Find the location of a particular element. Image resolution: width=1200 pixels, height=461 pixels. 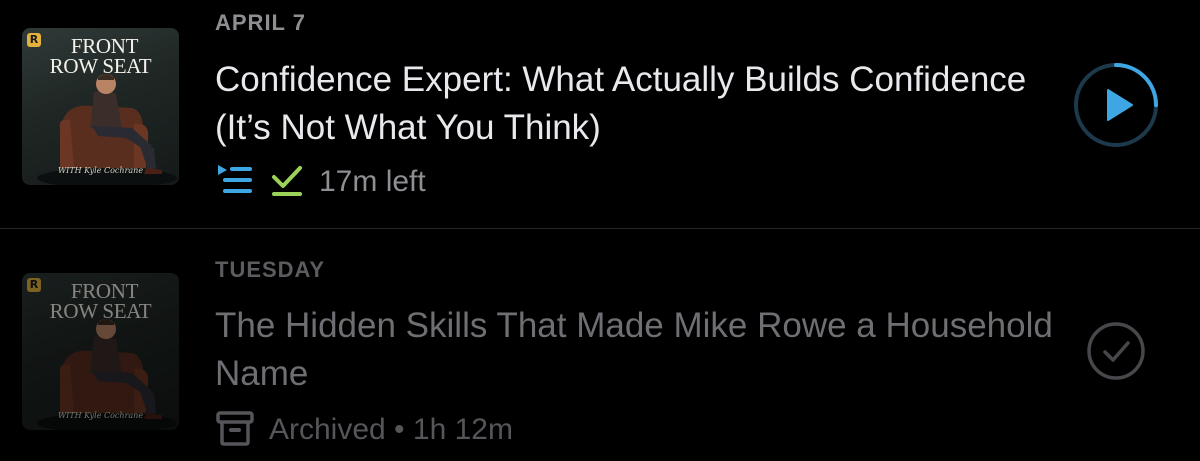

episode-meta: Archived • 1h 12m is located at coordinates (364, 430).